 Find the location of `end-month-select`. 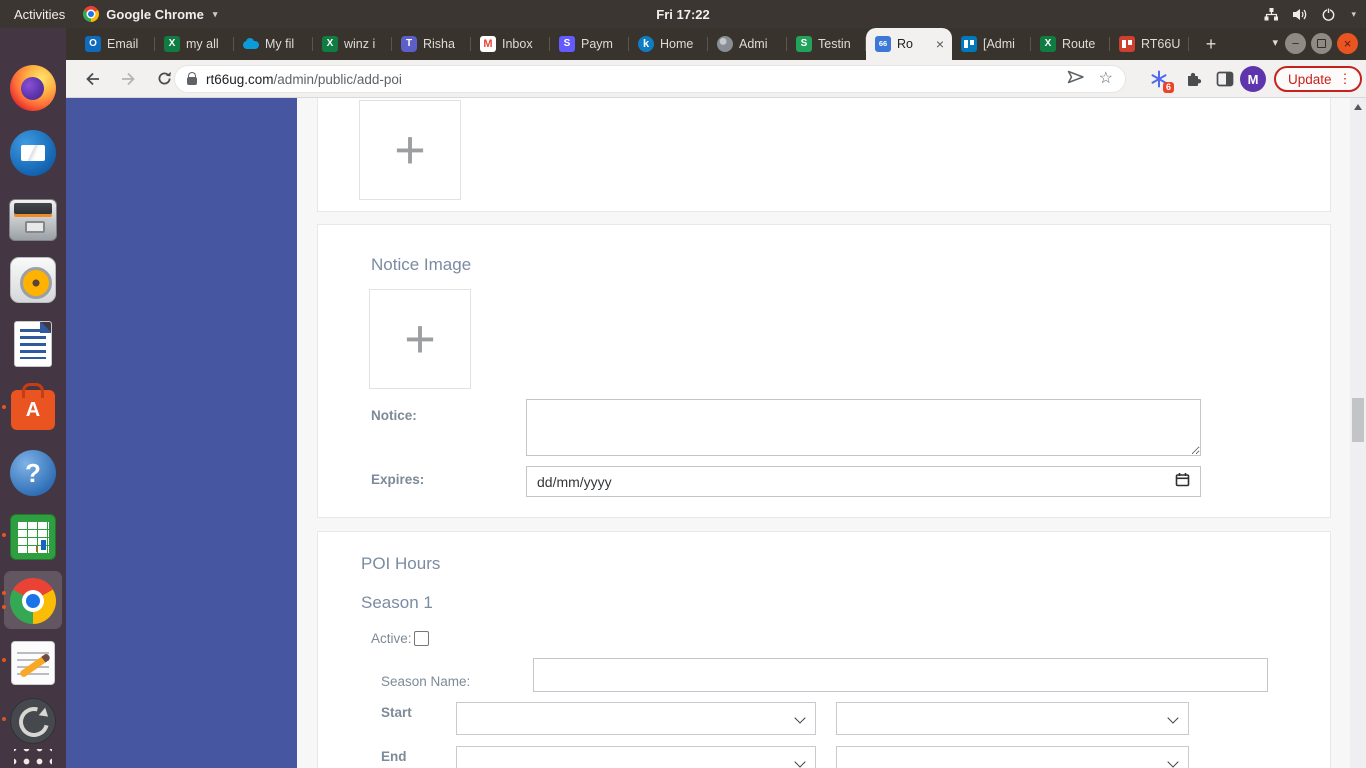

end-month-select is located at coordinates (636, 757).